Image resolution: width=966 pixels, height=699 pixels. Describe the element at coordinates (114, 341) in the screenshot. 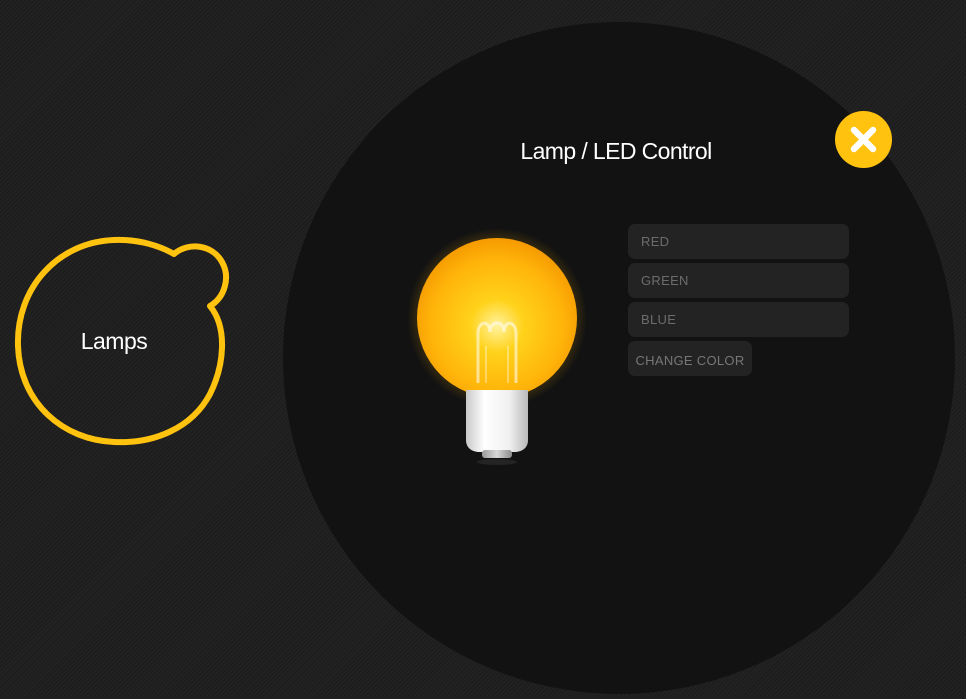

I see `lamps-label: Lamps` at that location.